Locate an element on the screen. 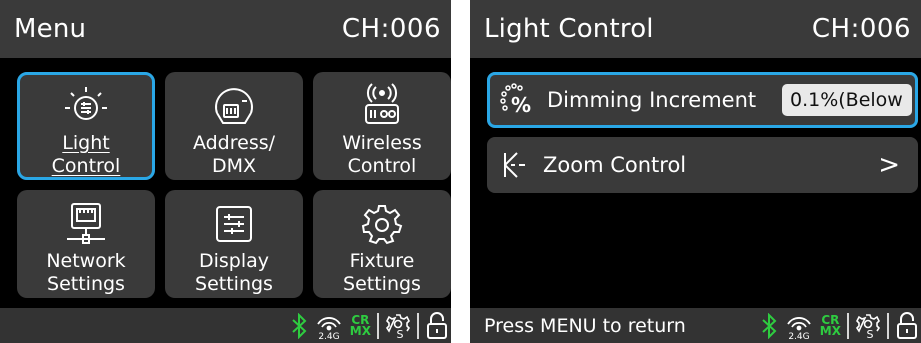 This screenshot has width=921, height=343. row-label: Zoom Control is located at coordinates (615, 165).